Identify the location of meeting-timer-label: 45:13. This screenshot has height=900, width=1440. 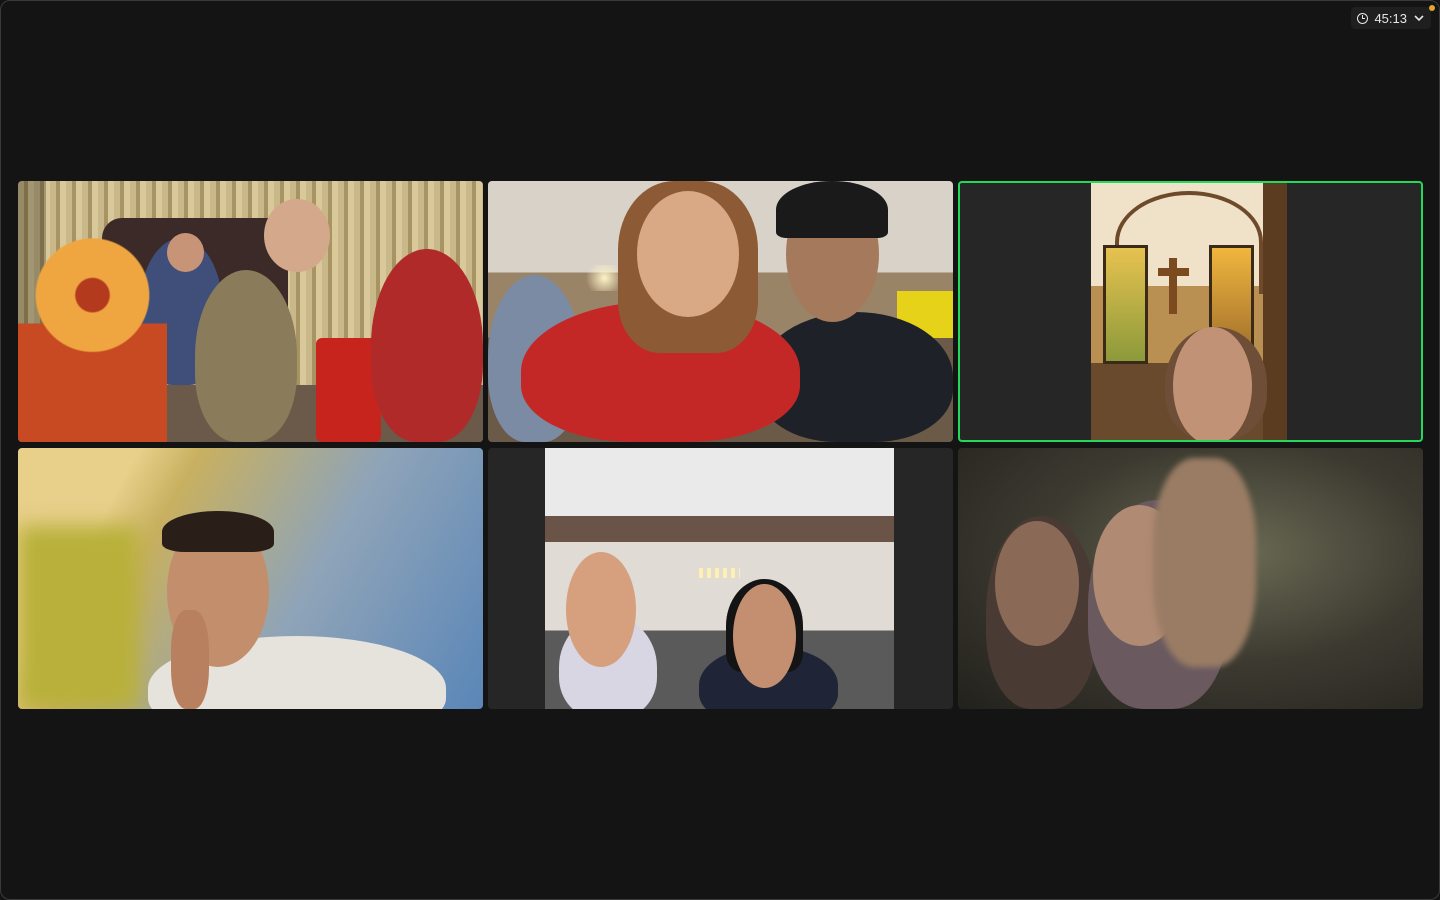
(1390, 18).